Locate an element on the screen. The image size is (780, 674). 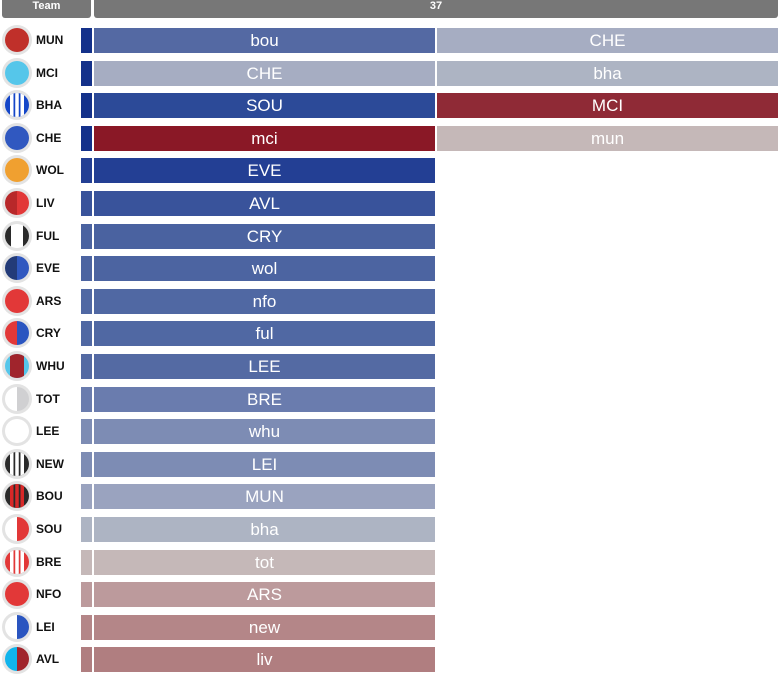
fixture-cell: liv is located at coordinates (264, 660).